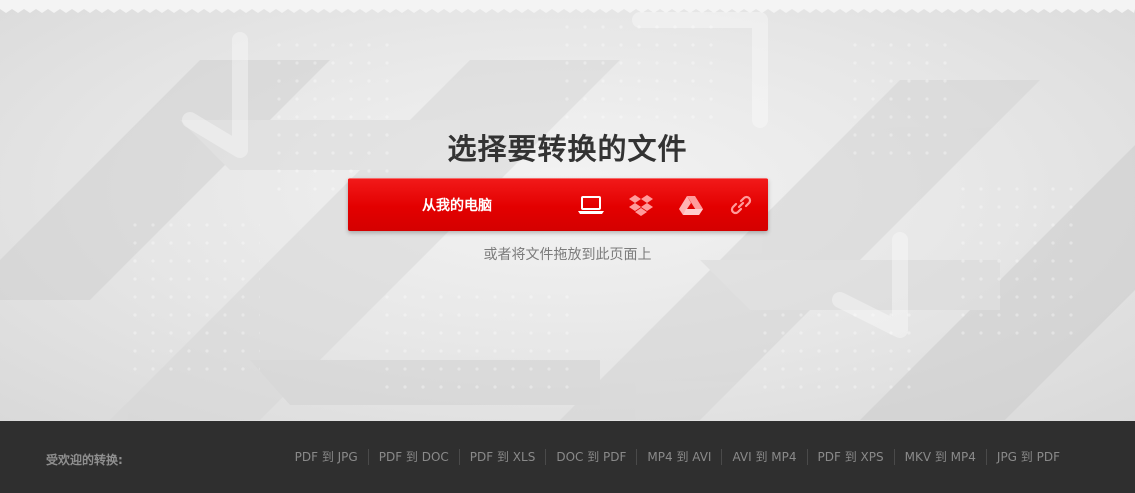 The height and width of the screenshot is (493, 1135). I want to click on url-link-upload-button, so click(741, 204).